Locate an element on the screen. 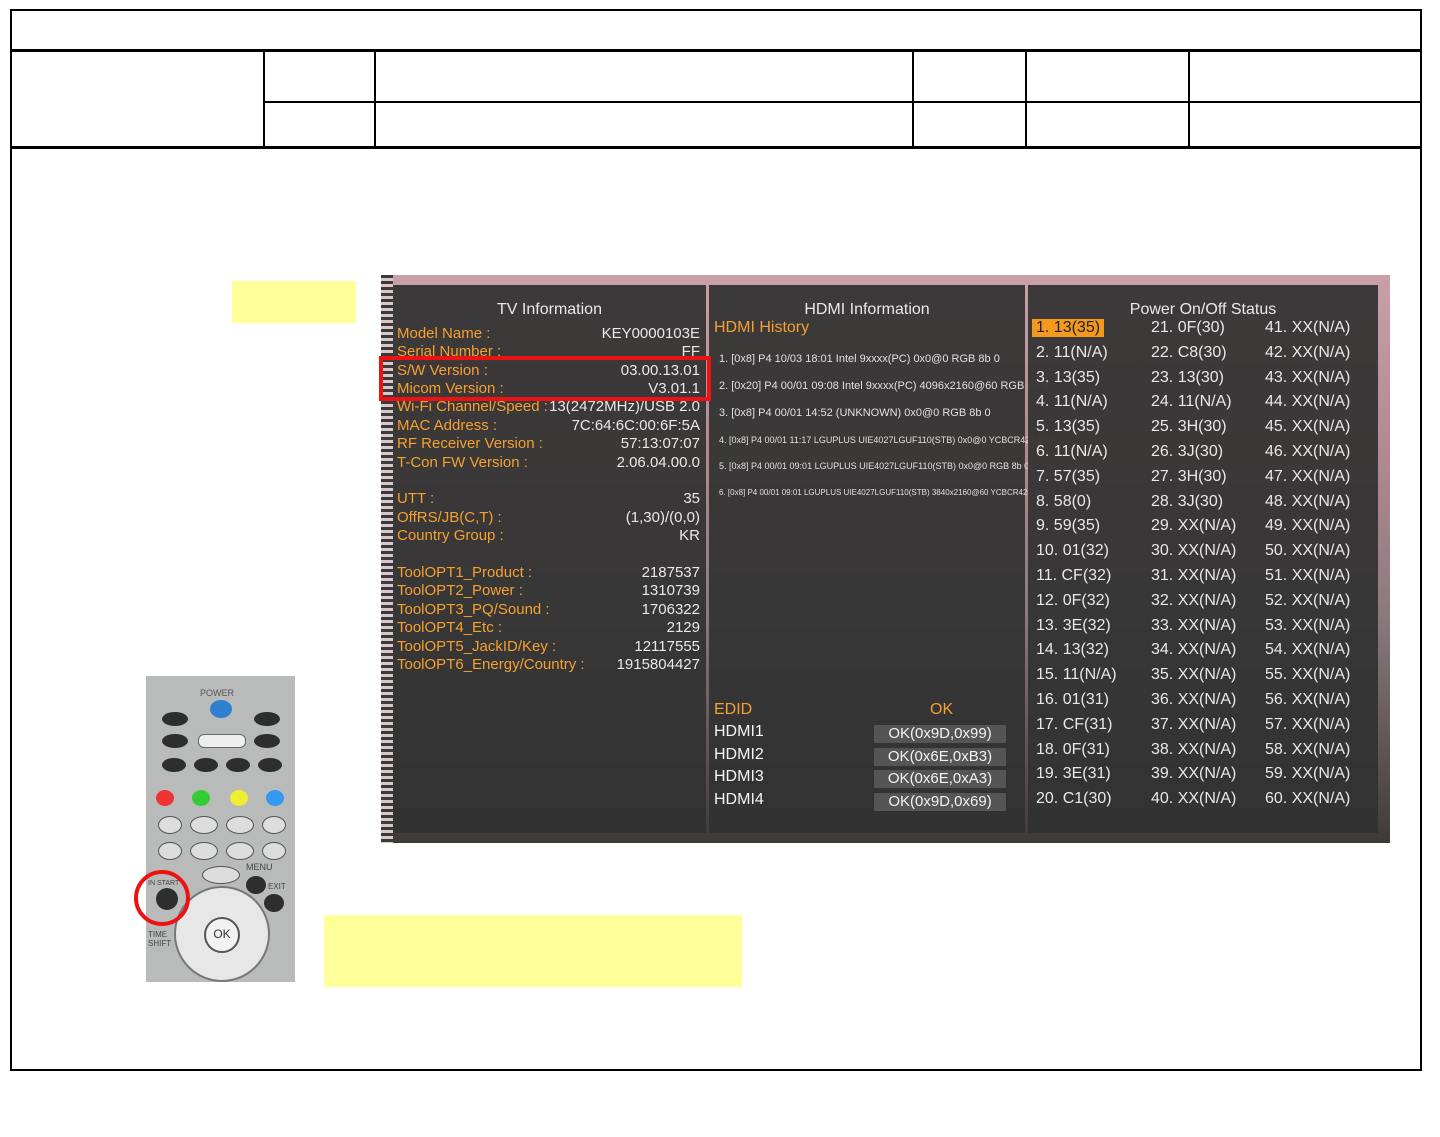 The image size is (1440, 1137). tv-info-value: 1915804427 is located at coordinates (658, 664).